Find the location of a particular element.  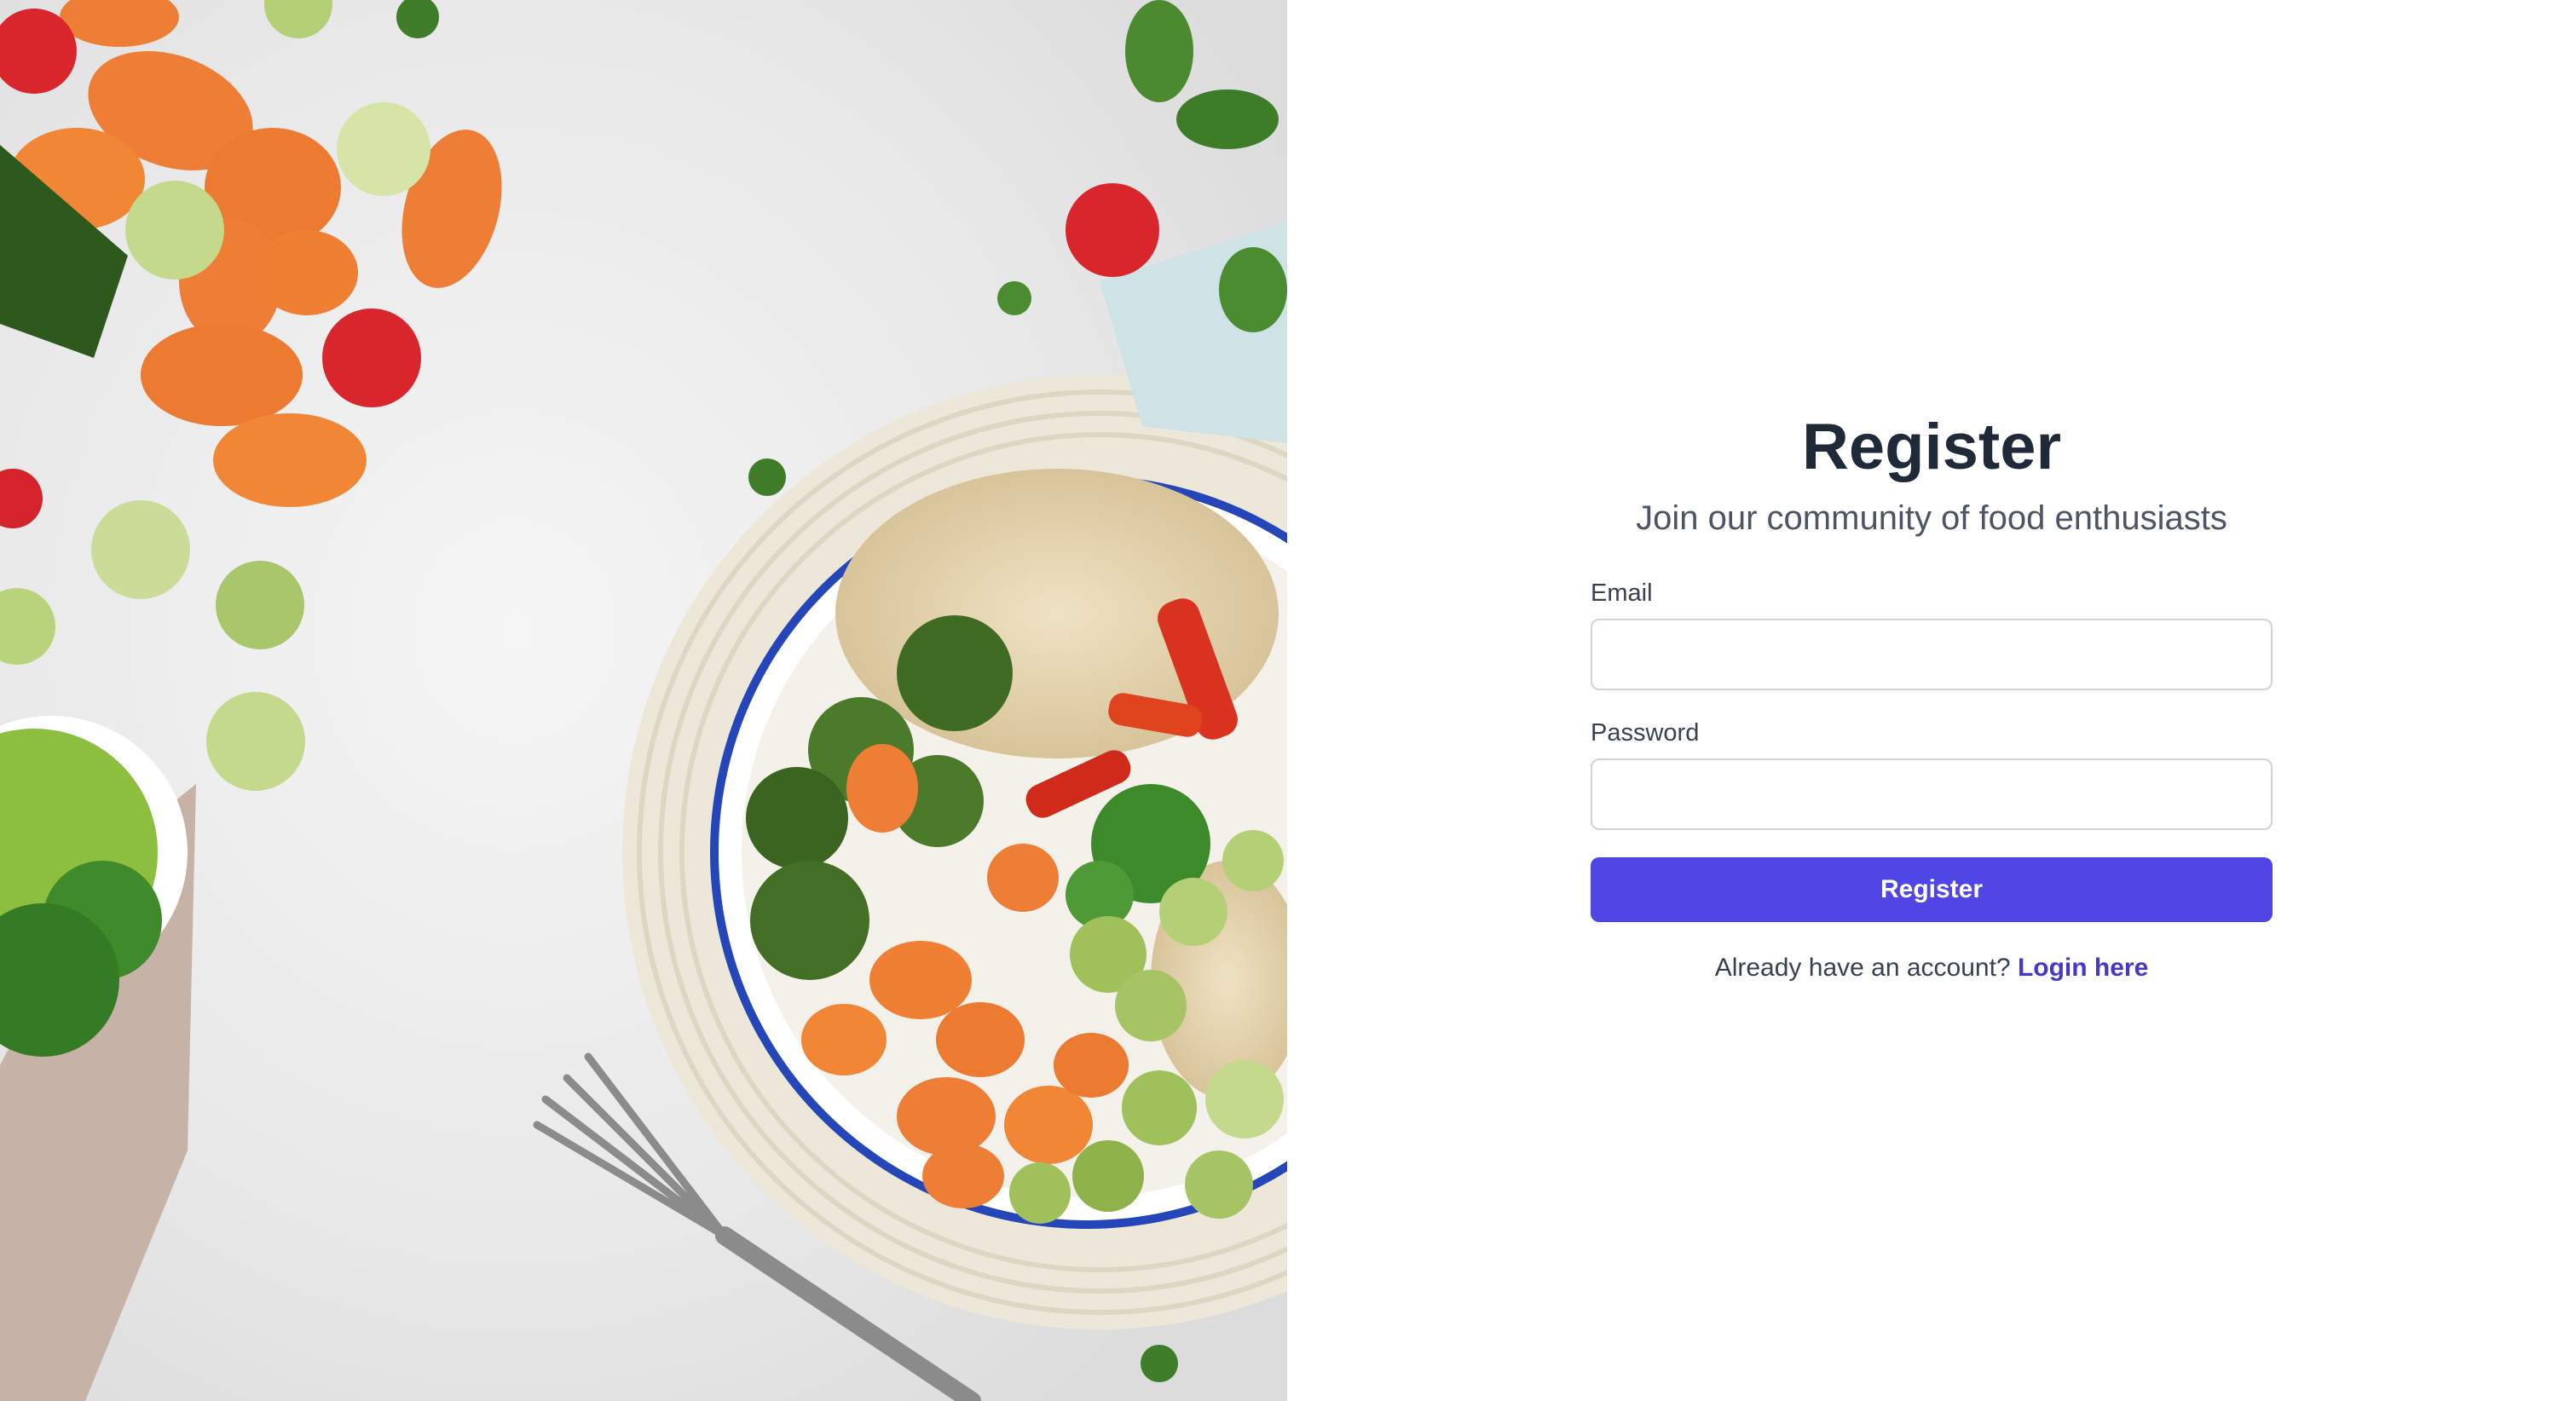

password-field is located at coordinates (1932, 794).